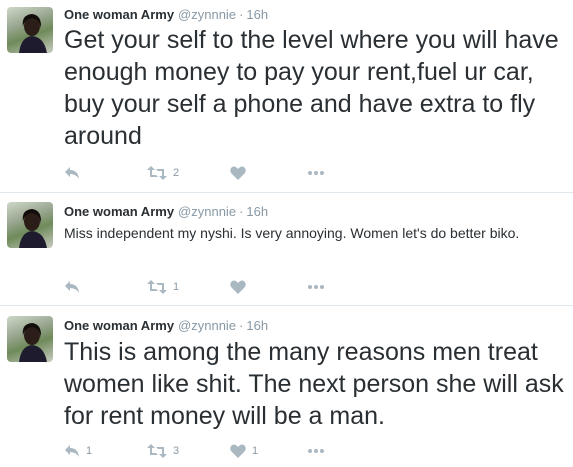 The image size is (573, 467). I want to click on like-button: 1, so click(244, 451).